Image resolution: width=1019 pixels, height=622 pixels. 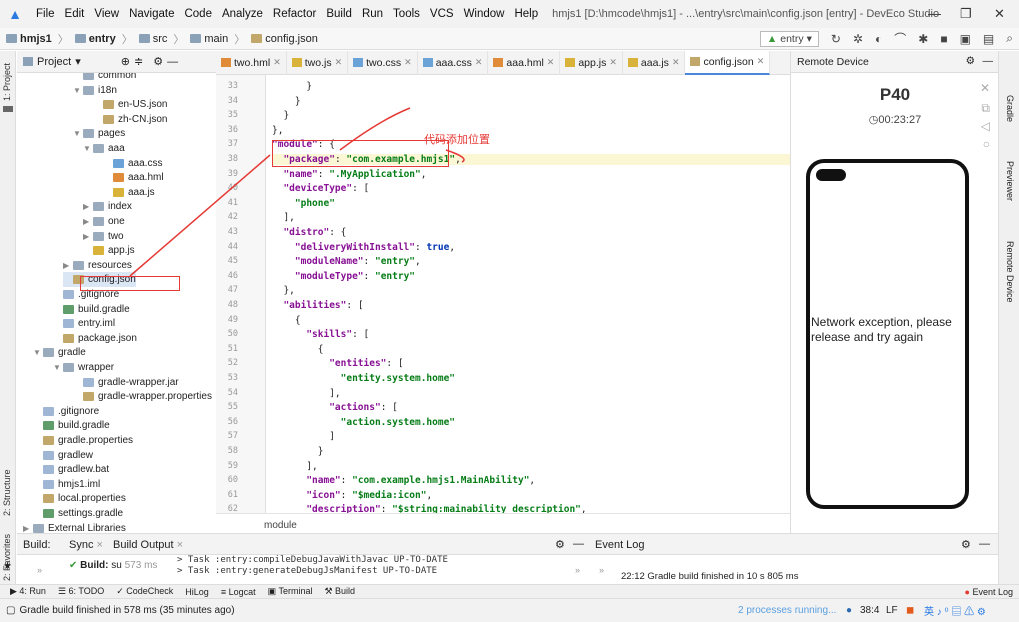 I want to click on arrow-to-code, so click(x=200, y=215).